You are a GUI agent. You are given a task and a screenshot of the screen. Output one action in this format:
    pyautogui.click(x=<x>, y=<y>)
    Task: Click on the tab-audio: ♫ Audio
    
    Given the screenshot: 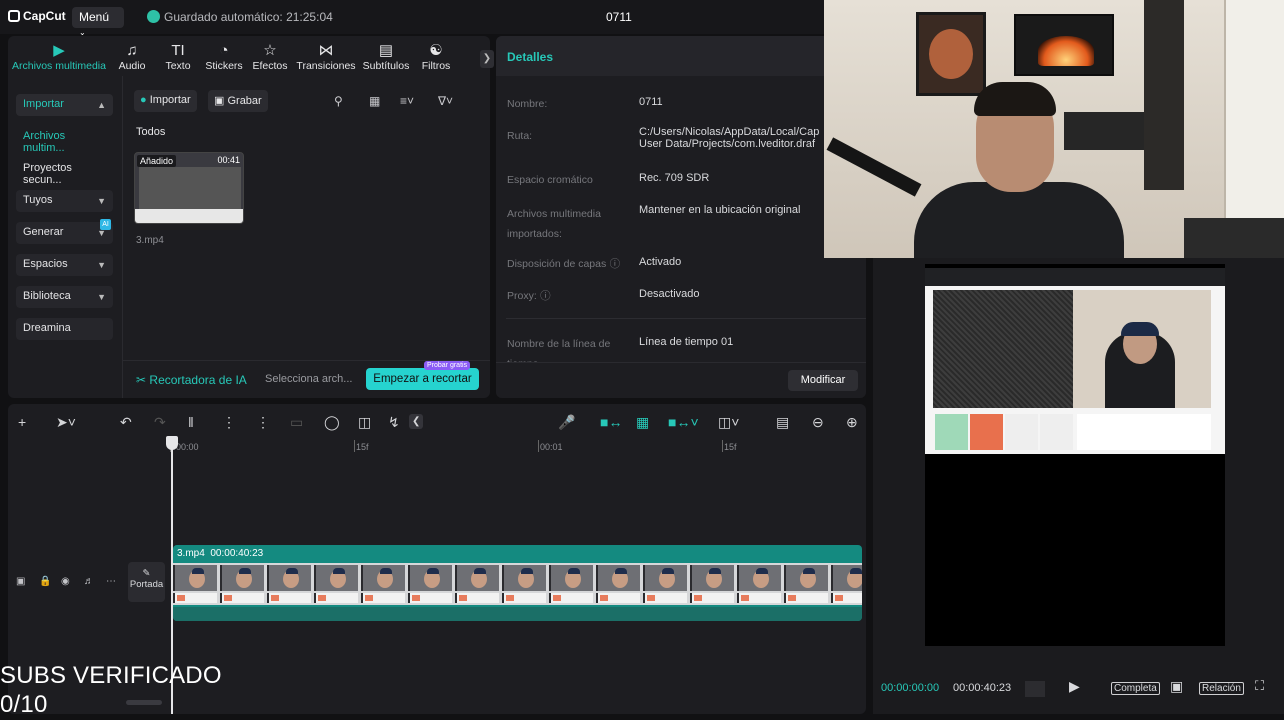 What is the action you would take?
    pyautogui.click(x=132, y=57)
    